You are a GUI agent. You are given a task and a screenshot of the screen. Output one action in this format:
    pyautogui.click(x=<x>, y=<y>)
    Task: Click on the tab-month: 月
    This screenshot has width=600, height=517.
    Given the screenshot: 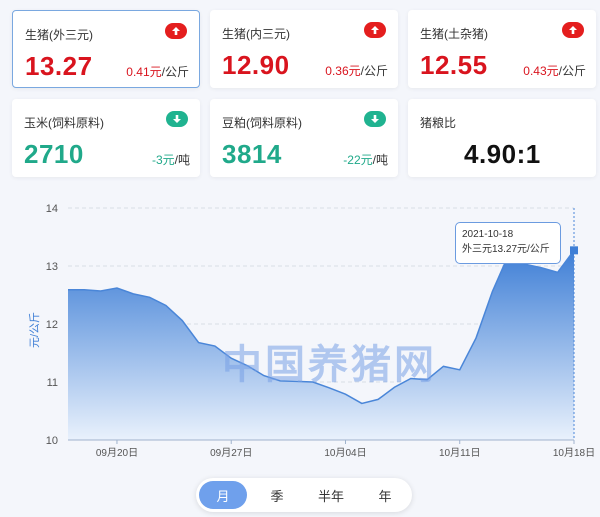 What is the action you would take?
    pyautogui.click(x=223, y=495)
    